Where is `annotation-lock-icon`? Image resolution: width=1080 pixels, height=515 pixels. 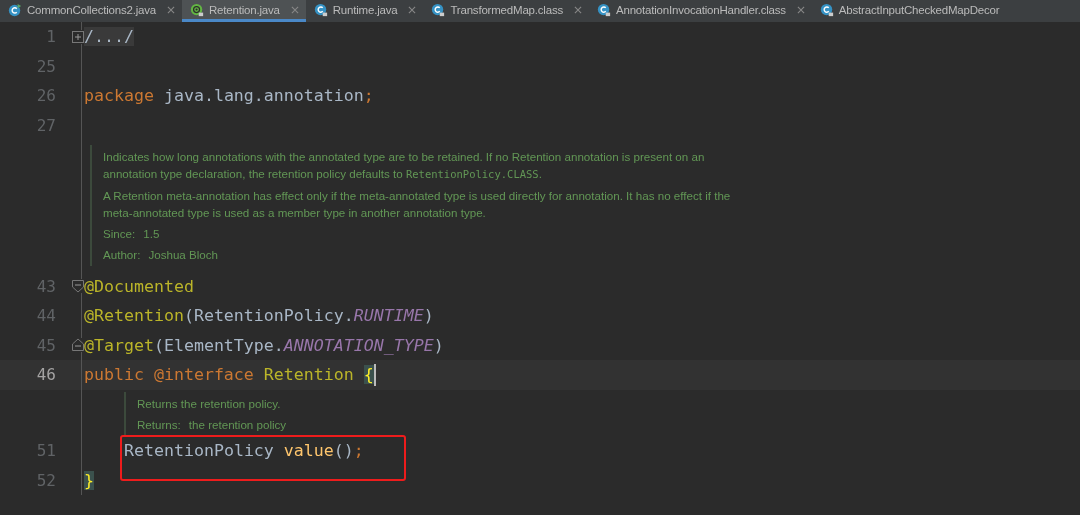
annotation-lock-icon is located at coordinates (197, 9).